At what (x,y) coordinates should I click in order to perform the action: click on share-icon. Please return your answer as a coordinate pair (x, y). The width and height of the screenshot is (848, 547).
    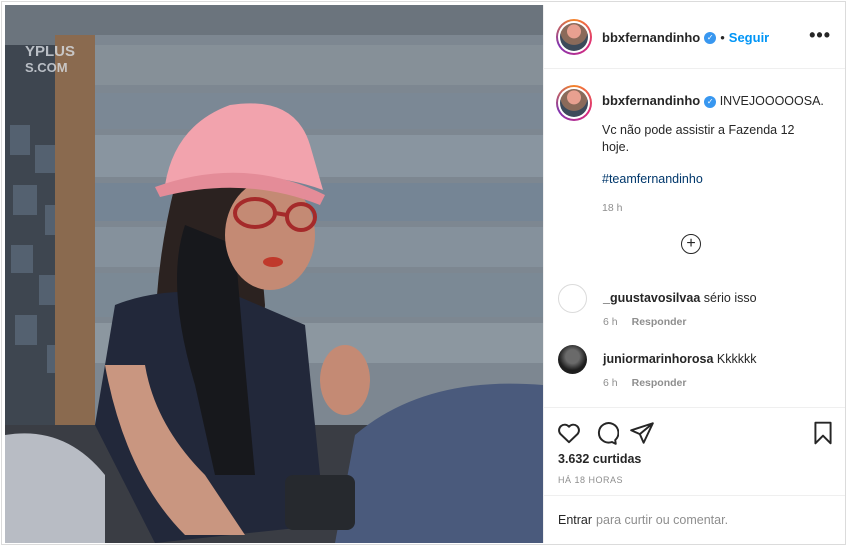
    Looking at the image, I should click on (642, 433).